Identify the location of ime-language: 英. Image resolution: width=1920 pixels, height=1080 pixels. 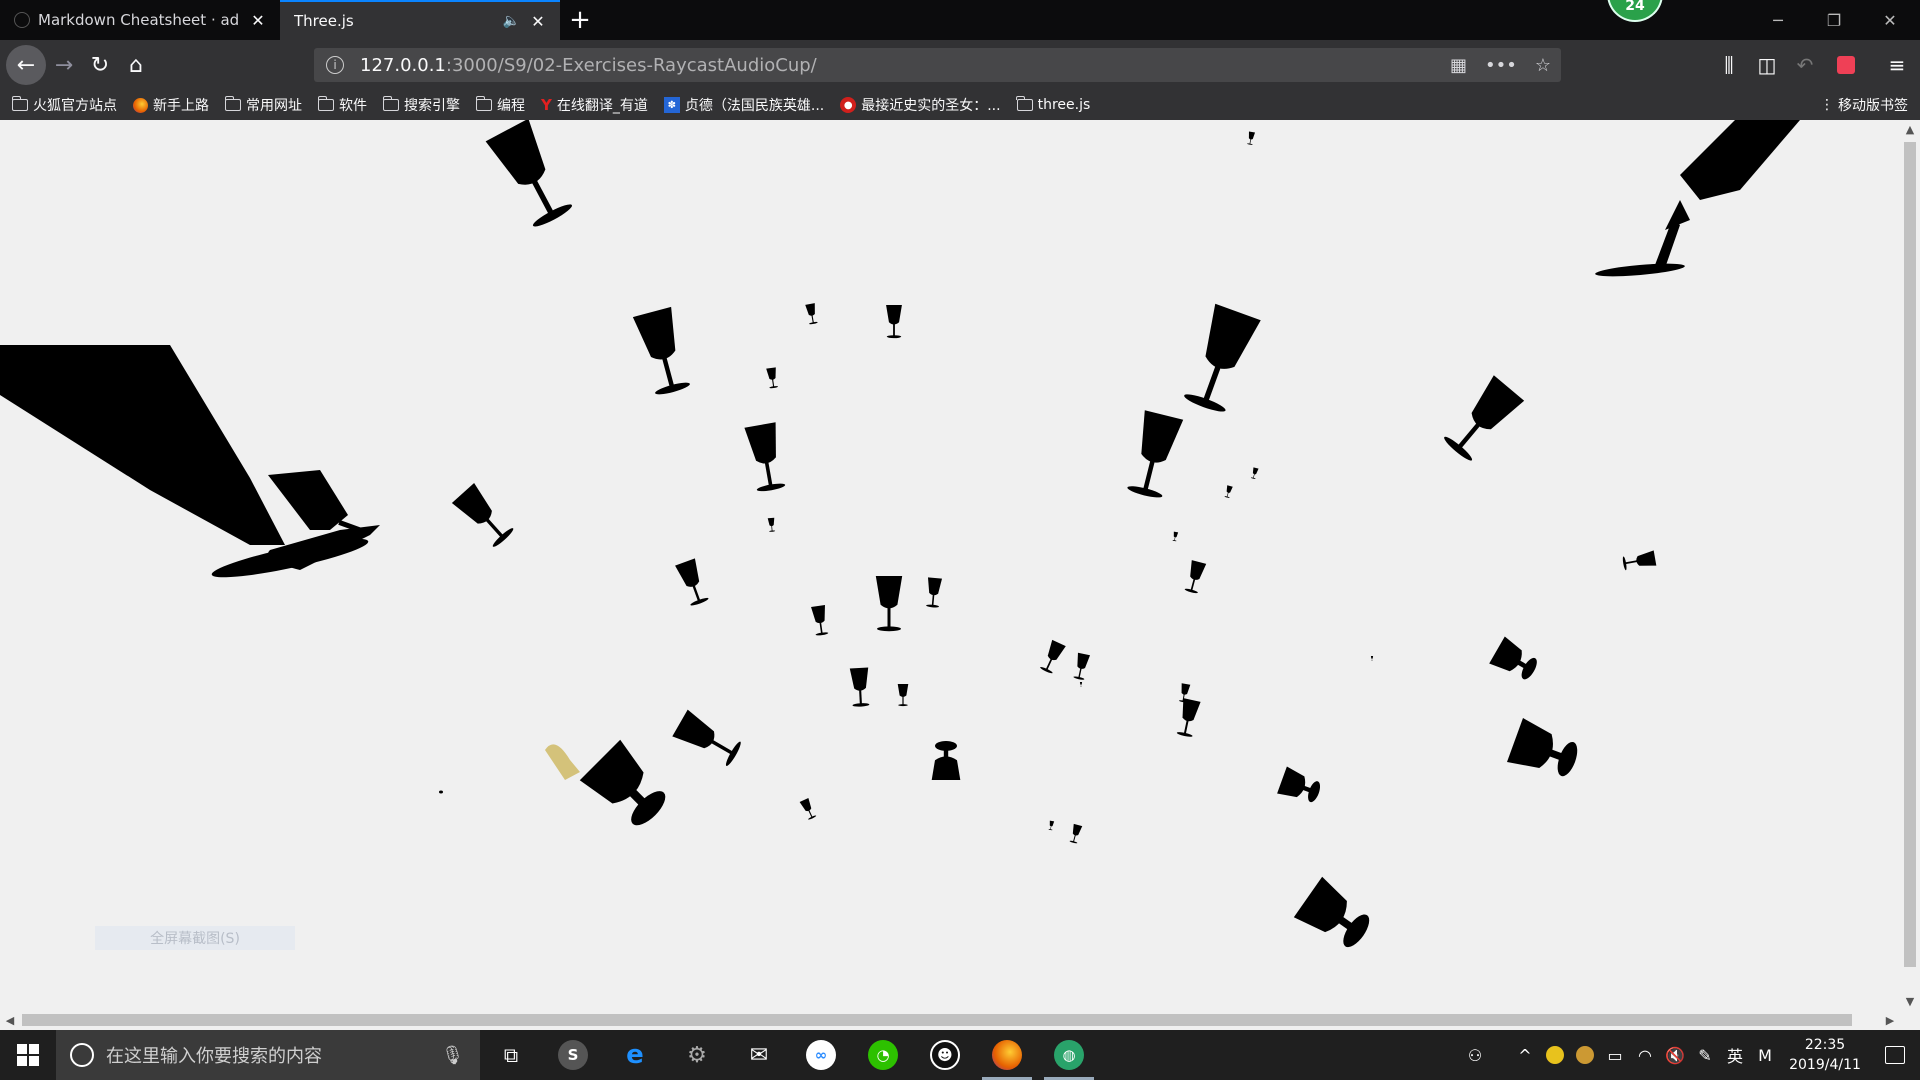
(1735, 1055).